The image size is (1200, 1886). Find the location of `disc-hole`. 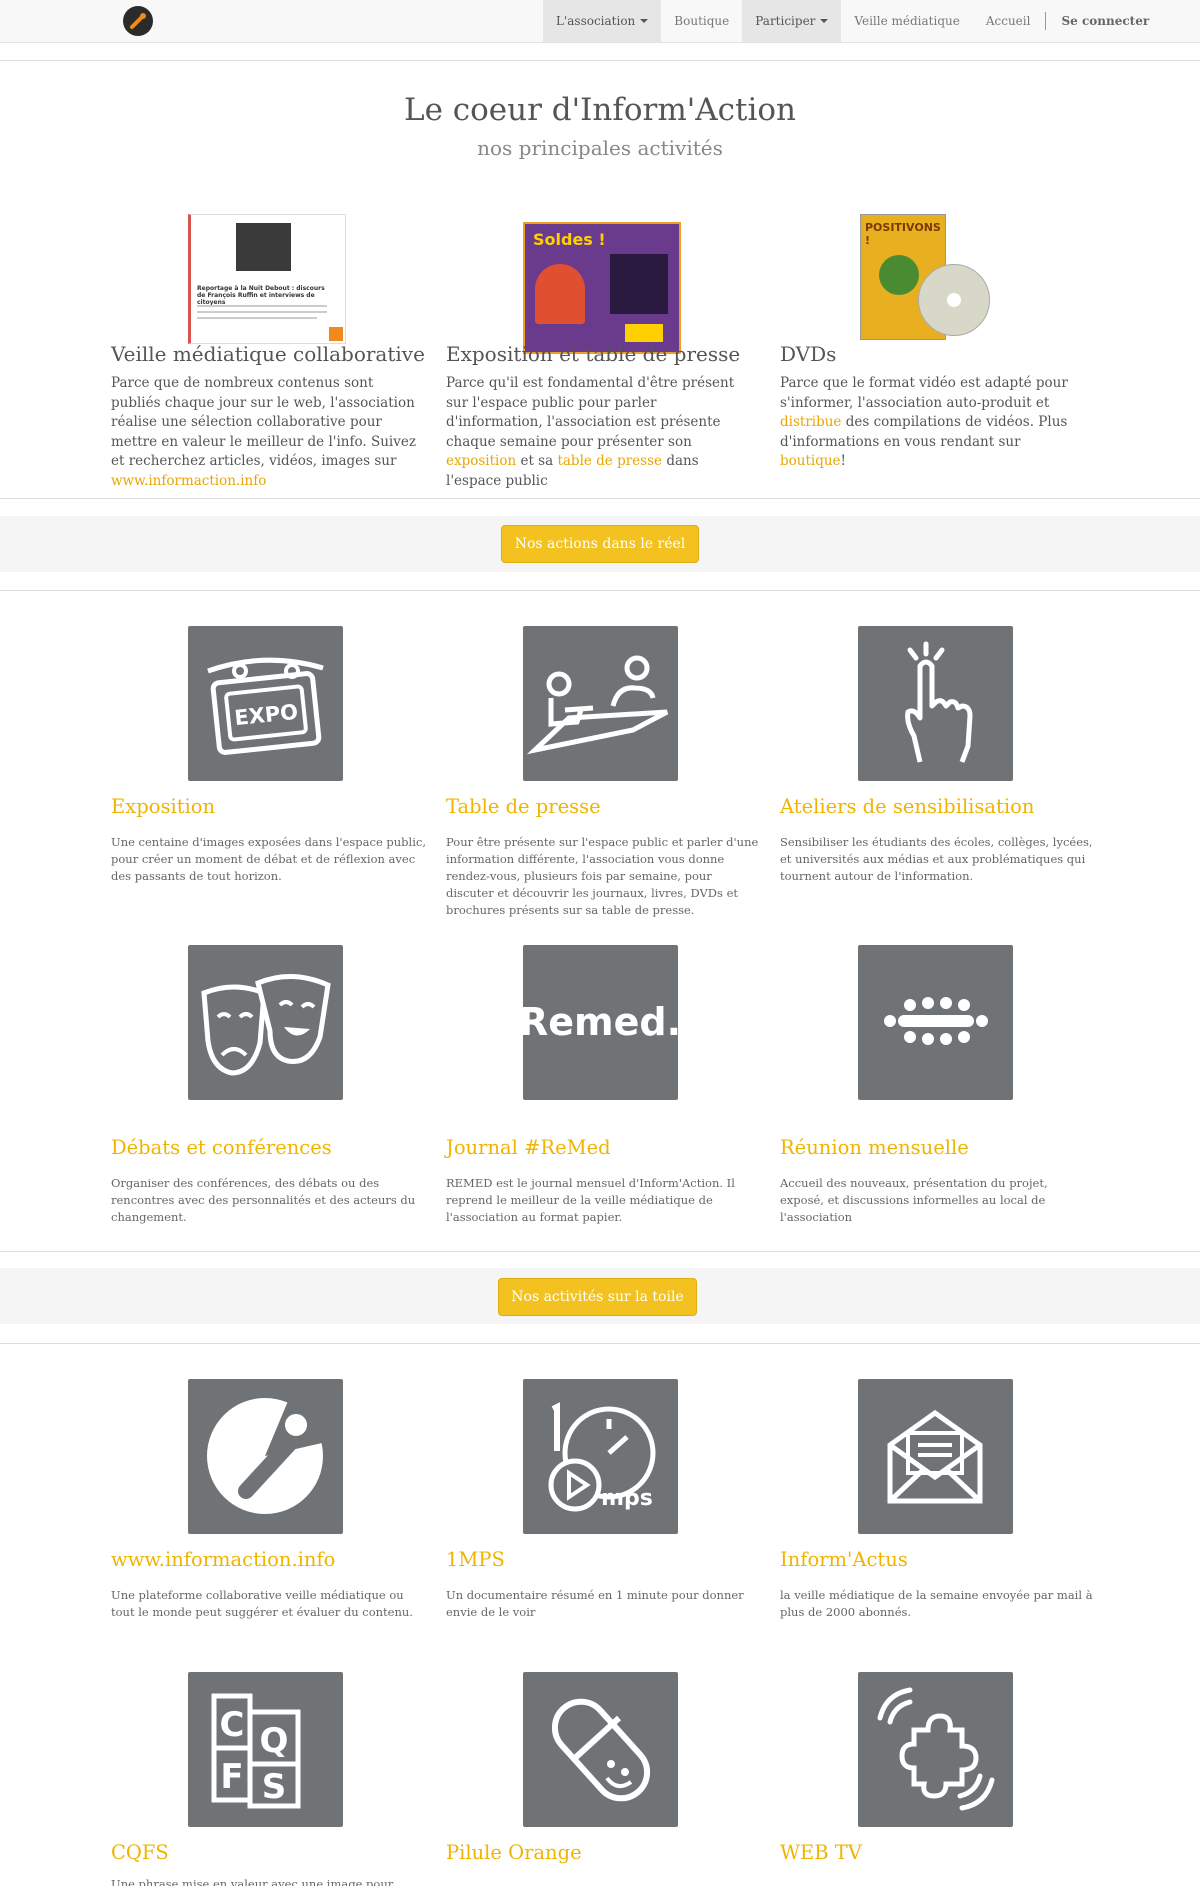

disc-hole is located at coordinates (954, 300).